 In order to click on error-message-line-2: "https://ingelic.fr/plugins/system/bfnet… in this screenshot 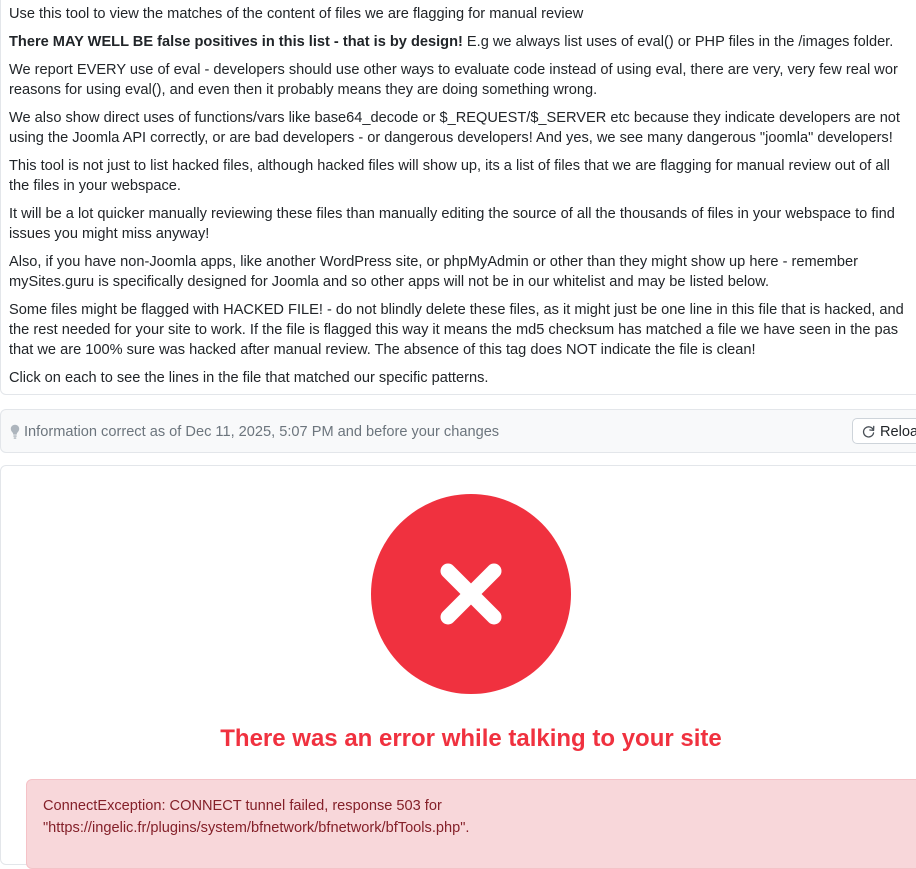, I will do `click(256, 828)`.